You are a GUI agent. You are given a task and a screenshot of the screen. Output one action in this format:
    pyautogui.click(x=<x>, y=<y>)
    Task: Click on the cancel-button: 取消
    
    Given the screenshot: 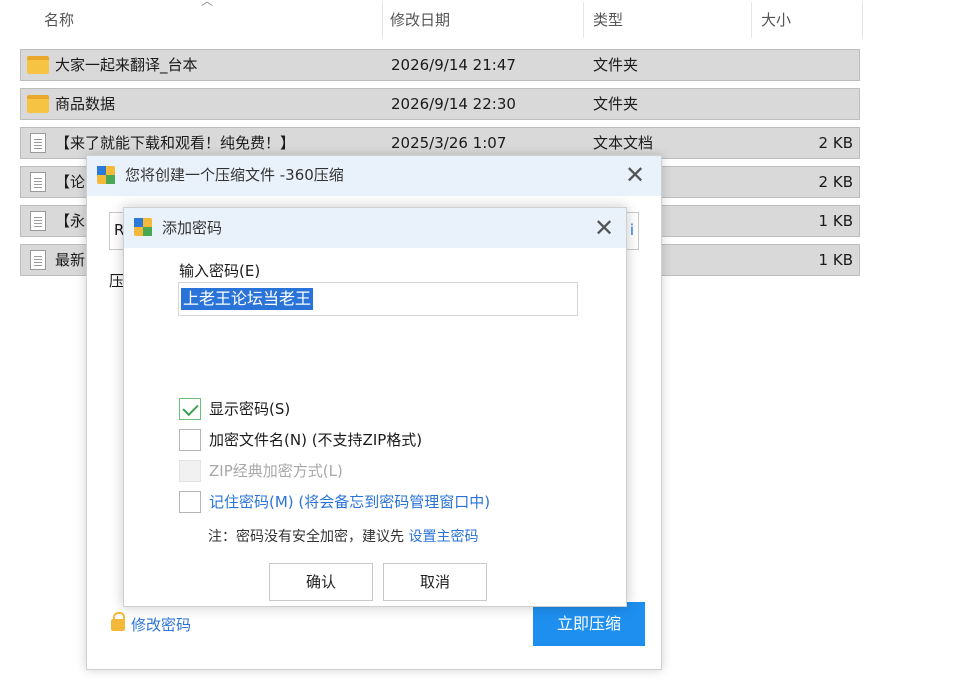 What is the action you would take?
    pyautogui.click(x=435, y=582)
    